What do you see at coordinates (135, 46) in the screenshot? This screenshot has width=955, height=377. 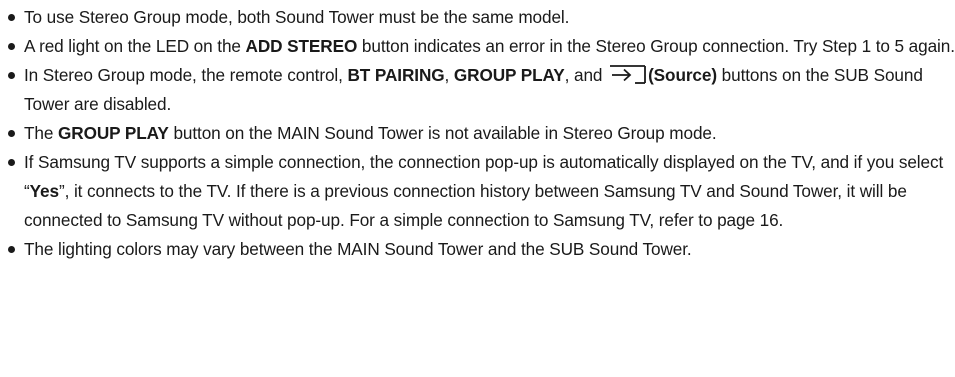 I see `note-text: A red light on the LED on the` at bounding box center [135, 46].